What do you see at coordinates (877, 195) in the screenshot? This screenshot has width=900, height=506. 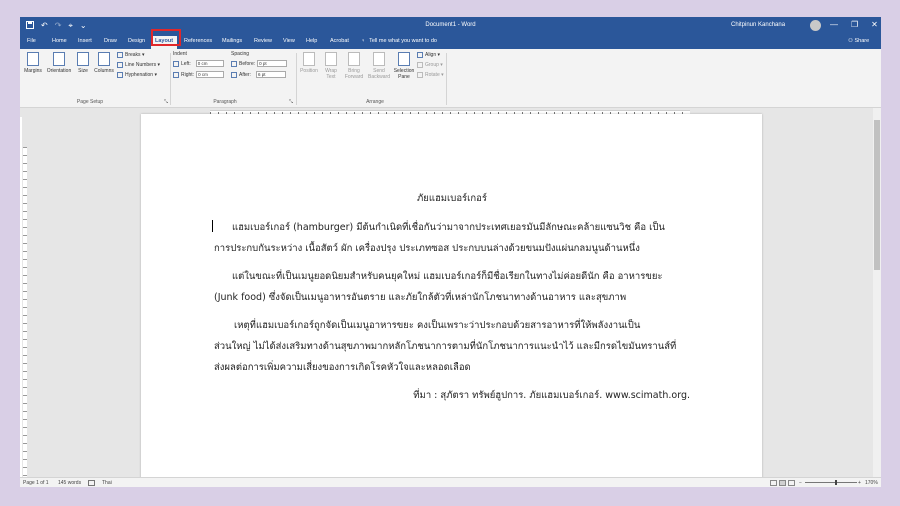 I see `scrollbar-thumb` at bounding box center [877, 195].